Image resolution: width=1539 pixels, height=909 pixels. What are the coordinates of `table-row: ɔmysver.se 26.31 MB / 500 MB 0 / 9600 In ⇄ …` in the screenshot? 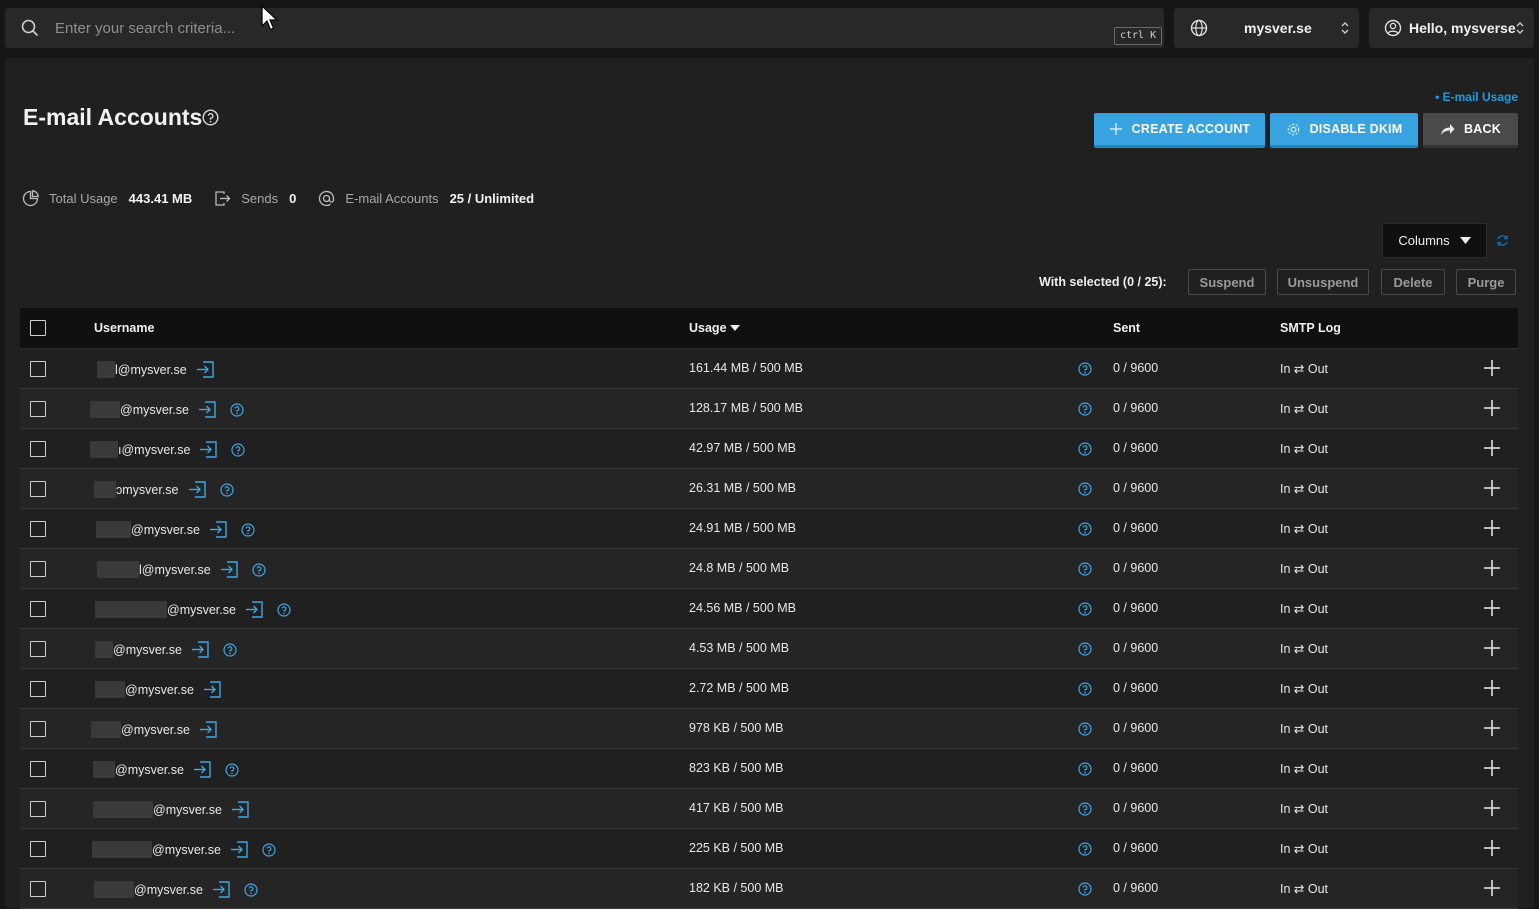 It's located at (769, 489).